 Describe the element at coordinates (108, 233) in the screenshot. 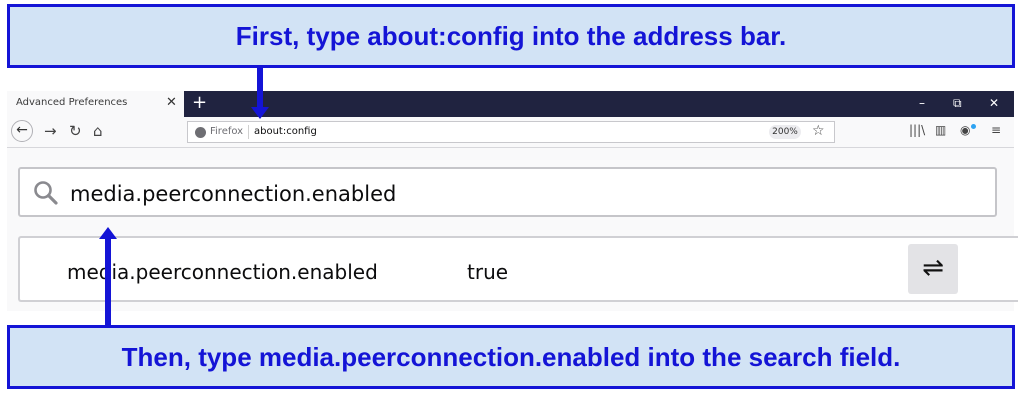

I see `arrow-head-up` at that location.